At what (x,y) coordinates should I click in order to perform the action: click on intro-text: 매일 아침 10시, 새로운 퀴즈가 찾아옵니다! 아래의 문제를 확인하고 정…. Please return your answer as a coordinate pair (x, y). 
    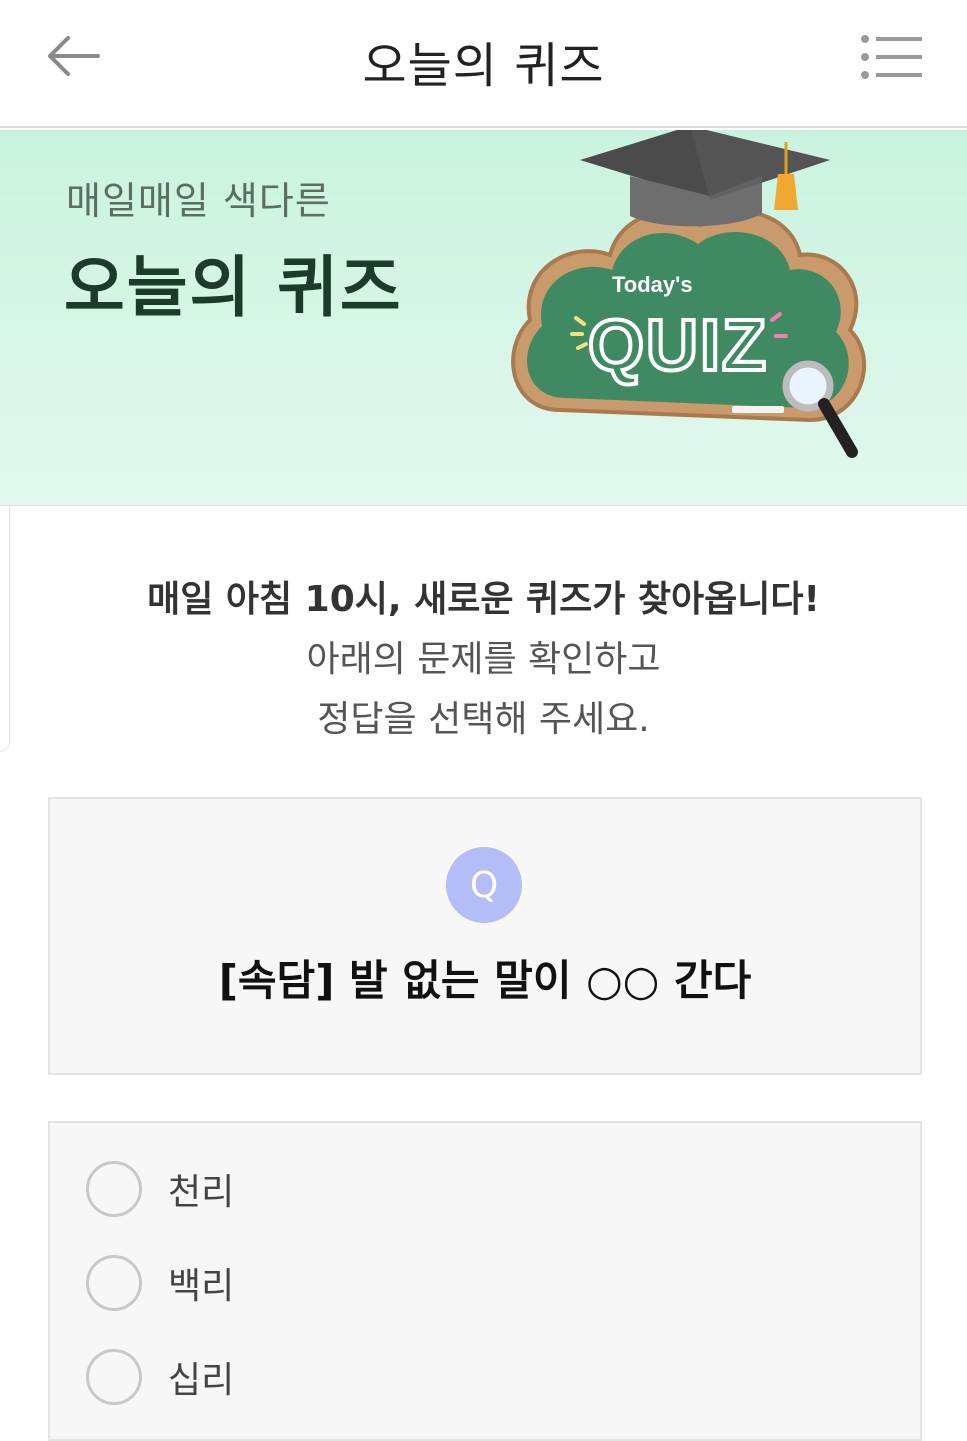
    Looking at the image, I should click on (483, 660).